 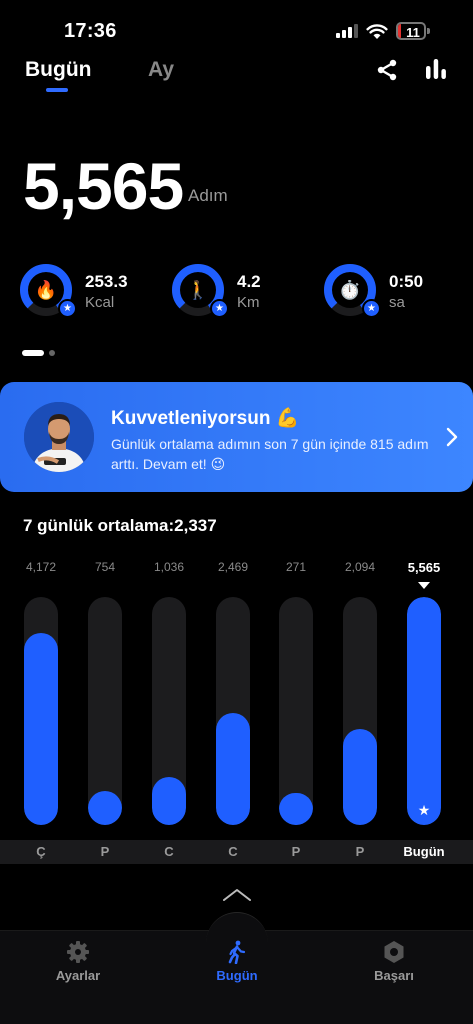 I want to click on bar-track: ★, so click(x=424, y=711).